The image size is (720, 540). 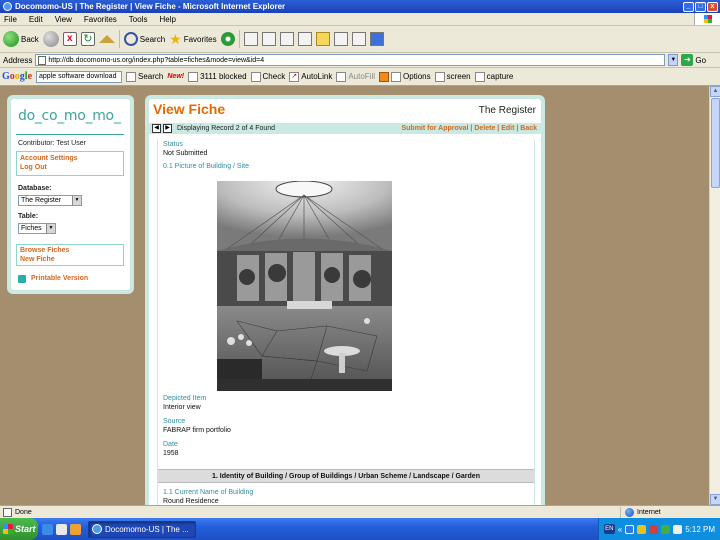 I want to click on menu-tools: Tools, so click(x=138, y=19).